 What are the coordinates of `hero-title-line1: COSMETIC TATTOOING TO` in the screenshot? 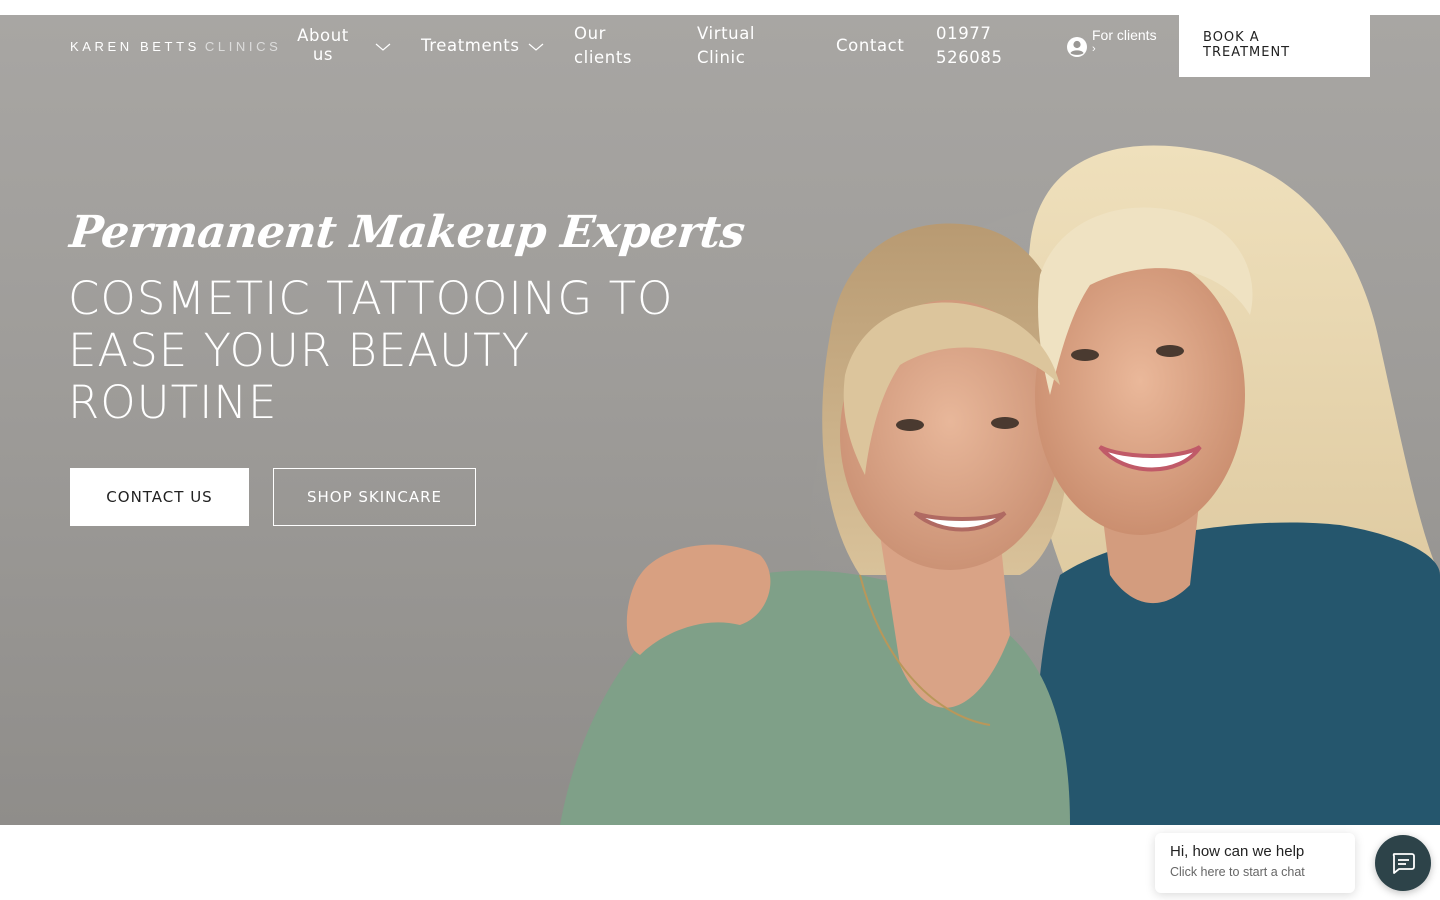 It's located at (371, 298).